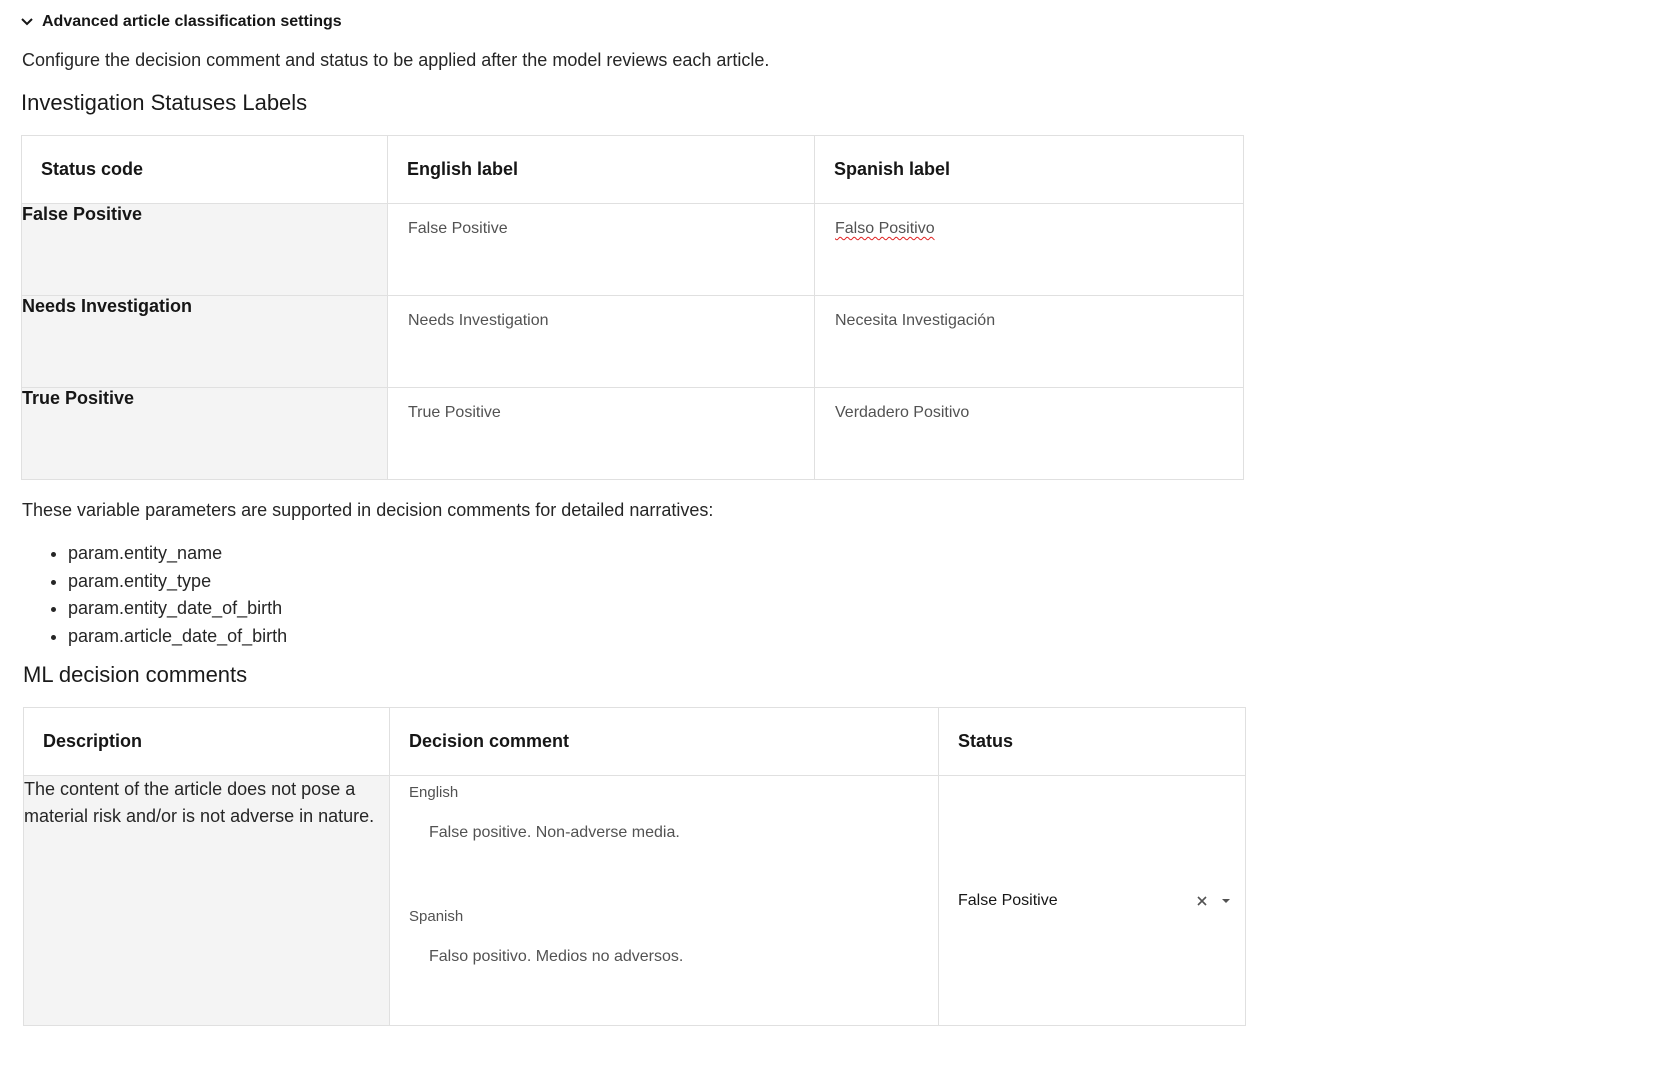 Image resolution: width=1653 pixels, height=1066 pixels. I want to click on status-cell: False Positive, so click(1092, 900).